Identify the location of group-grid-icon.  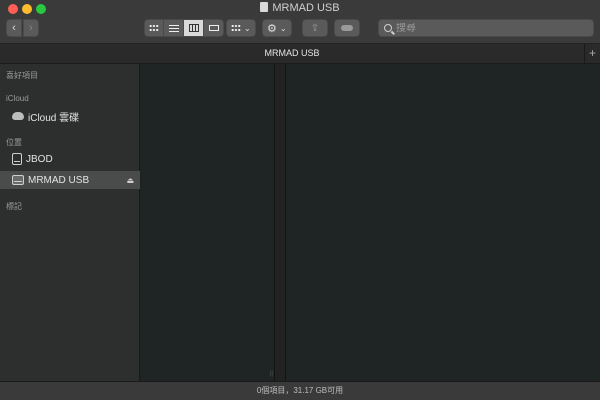
(236, 28).